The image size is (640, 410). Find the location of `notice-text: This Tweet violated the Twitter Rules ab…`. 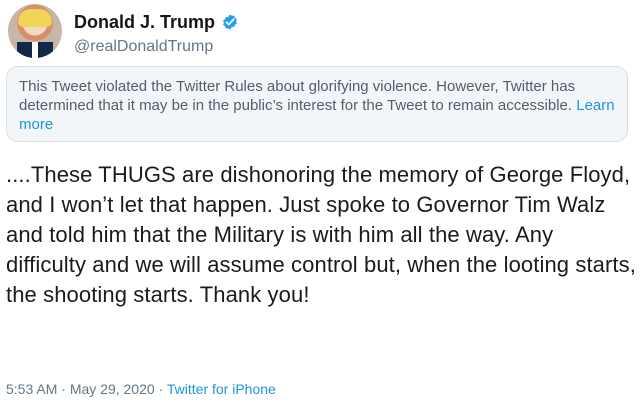

notice-text: This Tweet violated the Twitter Rules ab… is located at coordinates (297, 96).